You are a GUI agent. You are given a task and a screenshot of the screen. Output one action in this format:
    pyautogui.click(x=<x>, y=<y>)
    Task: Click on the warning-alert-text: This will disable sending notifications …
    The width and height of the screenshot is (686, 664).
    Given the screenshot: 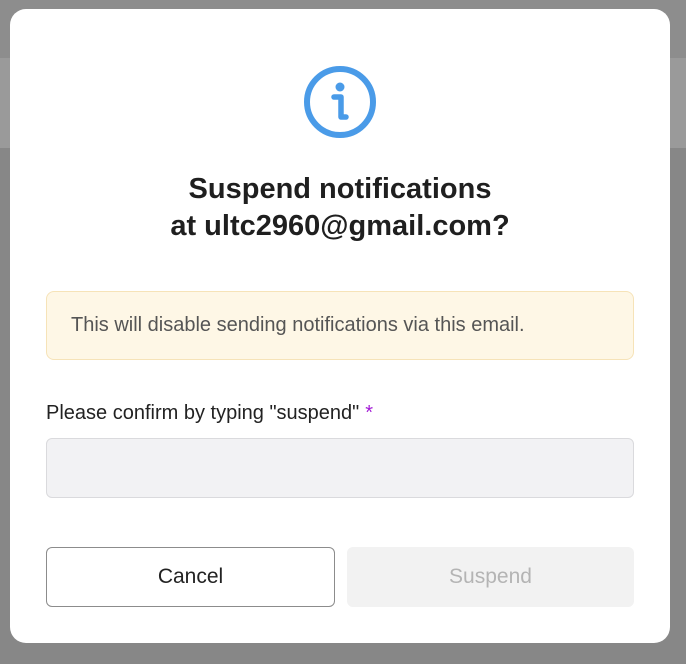 What is the action you would take?
    pyautogui.click(x=298, y=325)
    